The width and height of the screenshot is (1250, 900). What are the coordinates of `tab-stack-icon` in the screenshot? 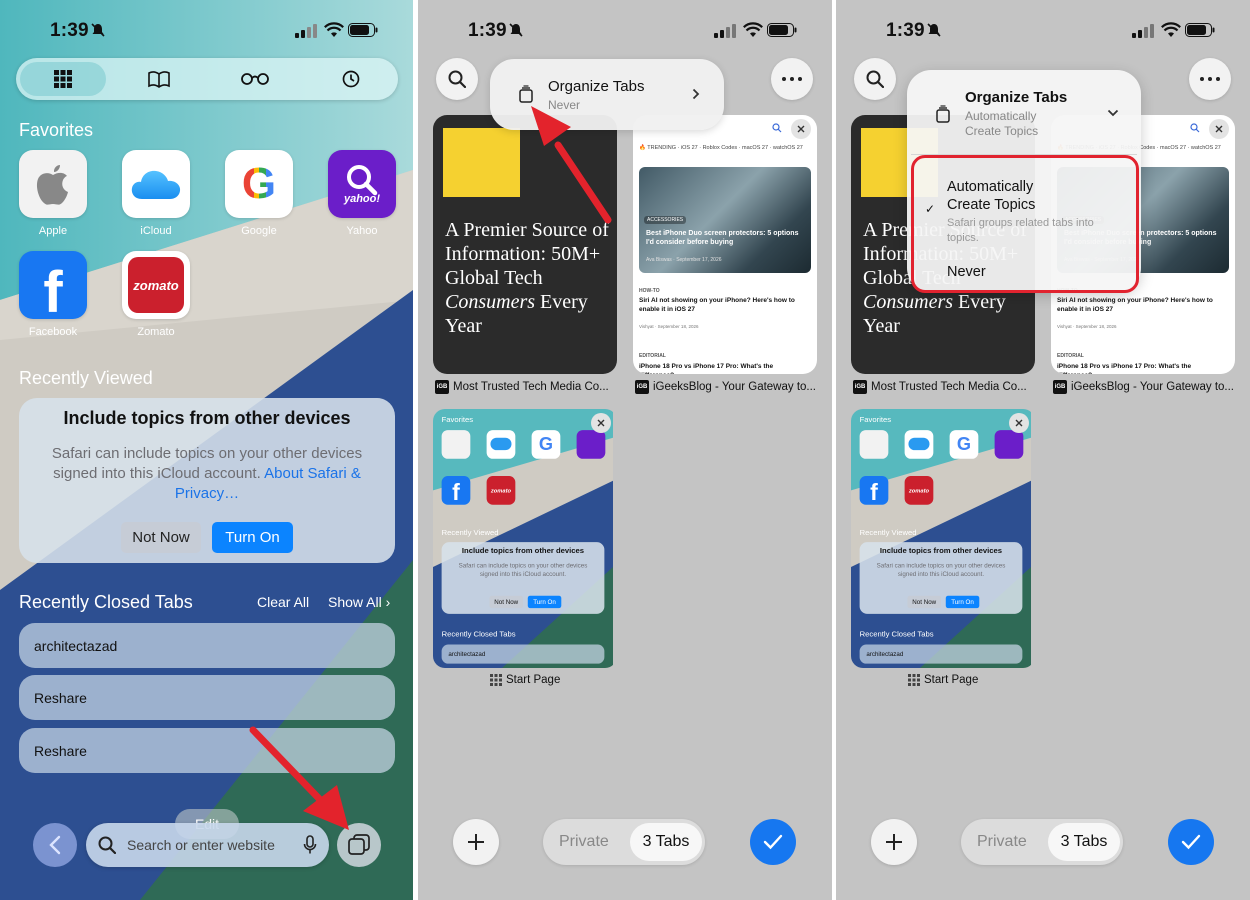 It's located at (943, 114).